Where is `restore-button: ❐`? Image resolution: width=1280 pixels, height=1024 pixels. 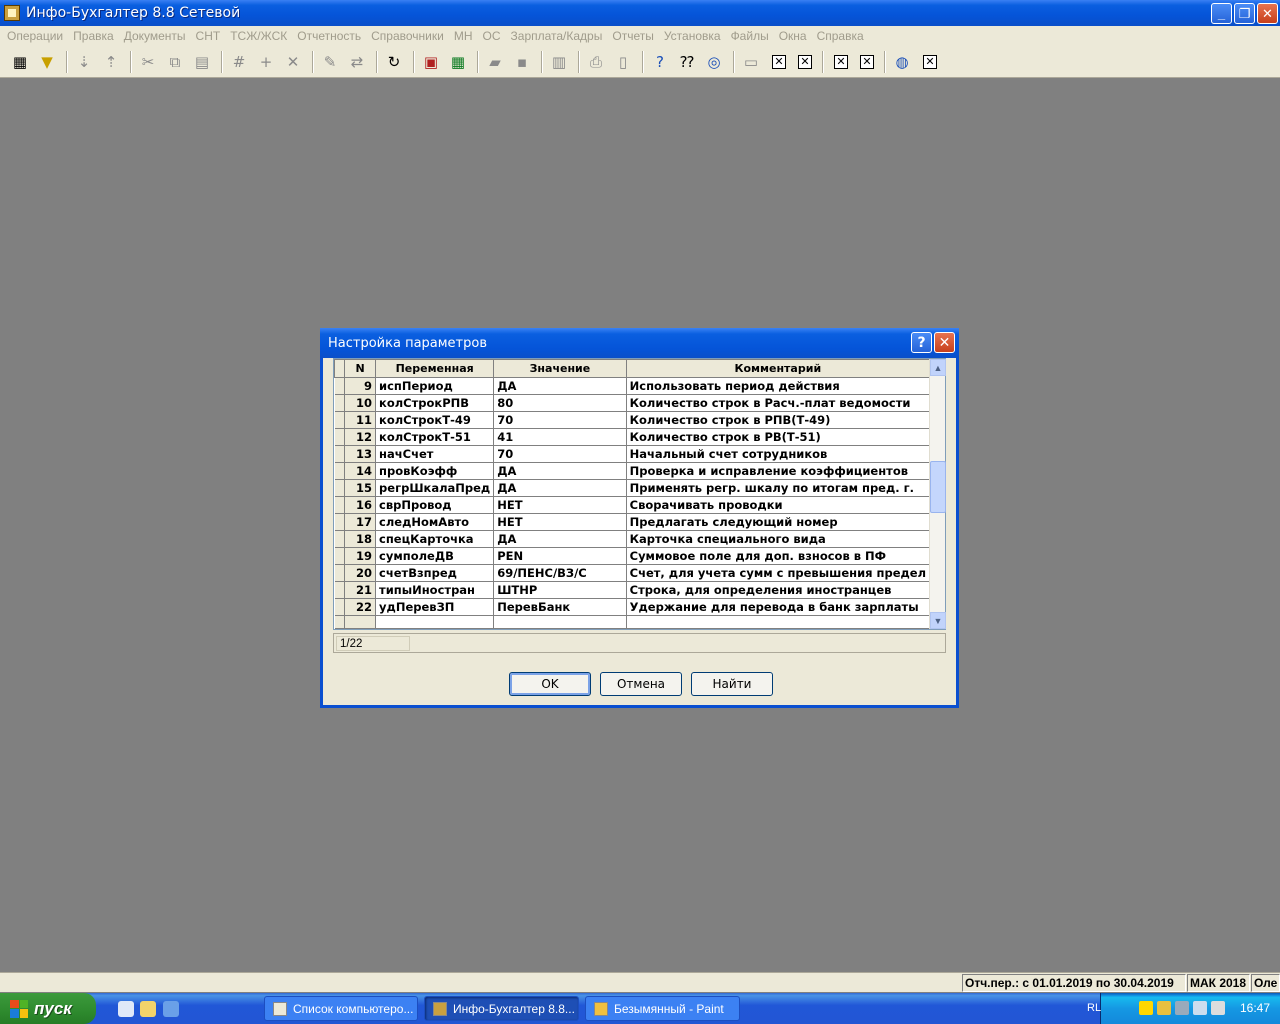 restore-button: ❐ is located at coordinates (1244, 13).